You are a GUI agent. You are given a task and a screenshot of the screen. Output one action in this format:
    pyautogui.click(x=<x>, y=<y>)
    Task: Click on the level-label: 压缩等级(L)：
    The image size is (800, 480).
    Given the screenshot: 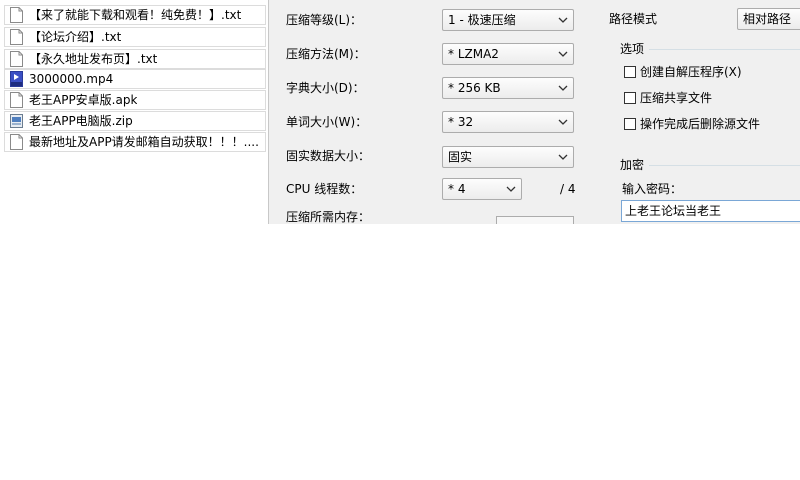 What is the action you would take?
    pyautogui.click(x=324, y=20)
    